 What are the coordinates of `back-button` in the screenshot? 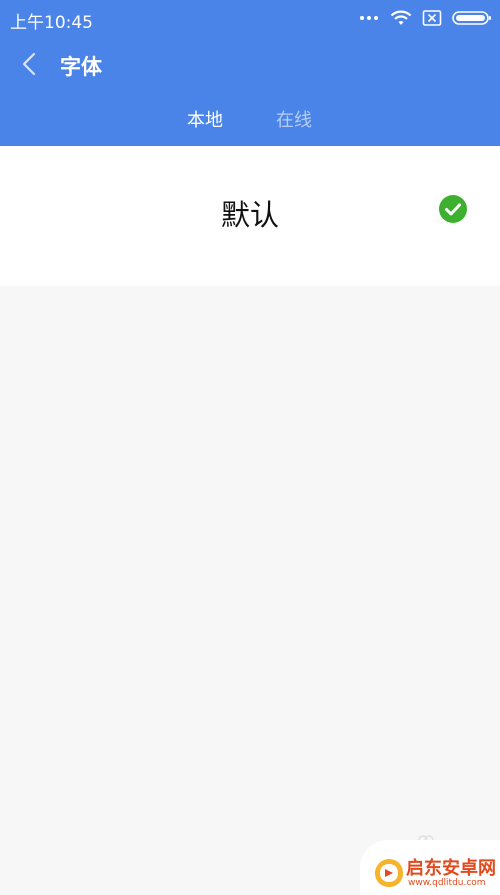 It's located at (30, 64).